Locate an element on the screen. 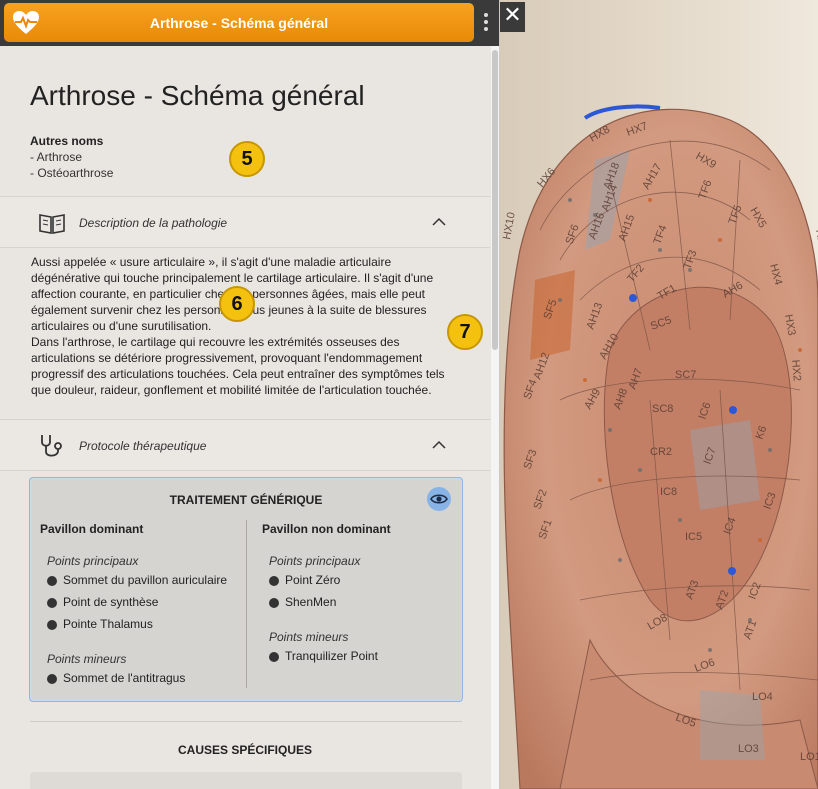  page-title: Arthrose - Schéma général is located at coordinates (197, 95).